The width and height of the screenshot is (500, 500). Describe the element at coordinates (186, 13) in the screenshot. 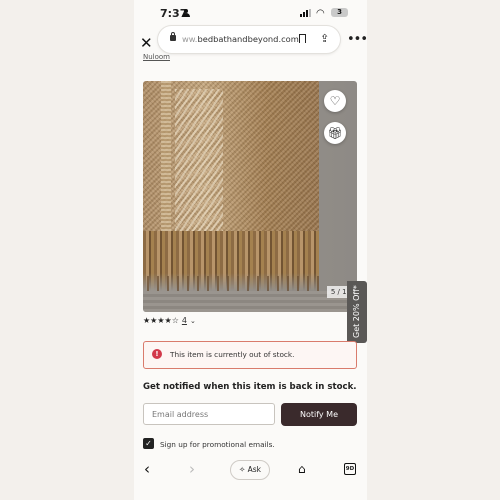

I see `person-icon` at that location.